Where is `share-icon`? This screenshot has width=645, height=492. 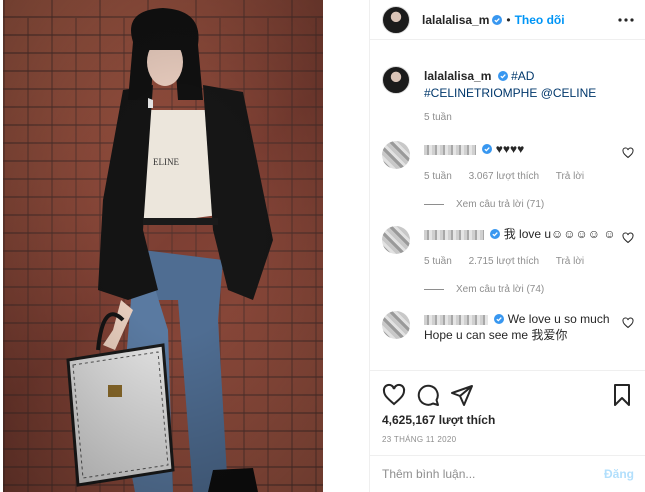
share-icon is located at coordinates (462, 395).